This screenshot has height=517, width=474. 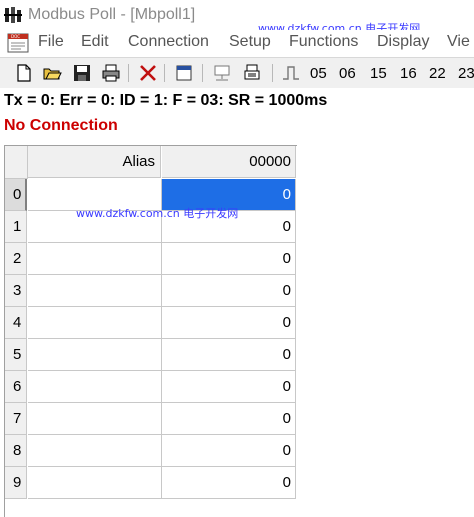 What do you see at coordinates (51, 42) in the screenshot?
I see `menu-file: File` at bounding box center [51, 42].